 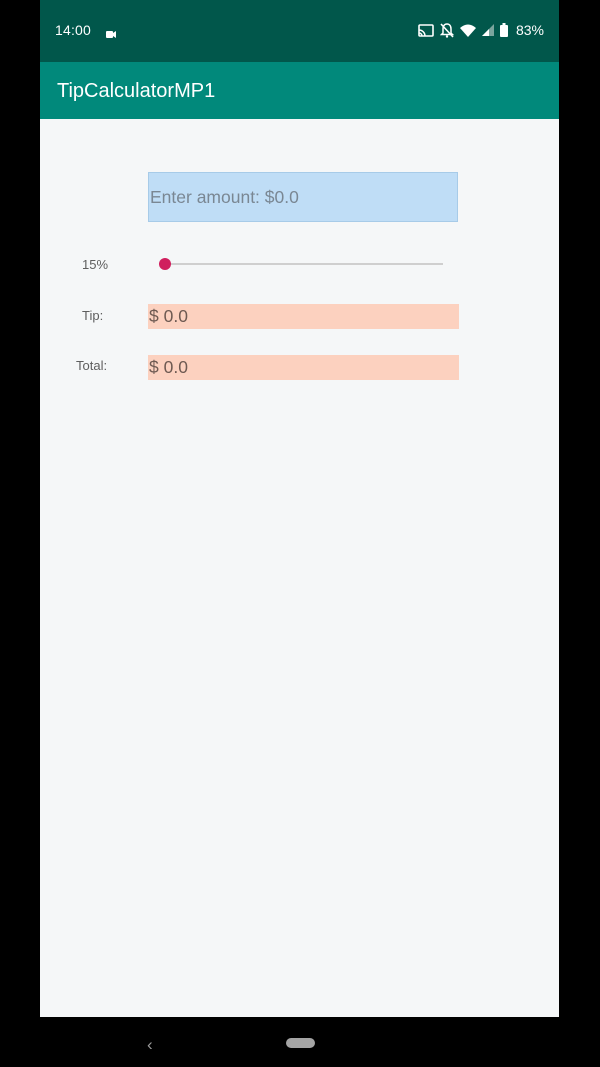 I want to click on total-label: Total:, so click(x=92, y=365).